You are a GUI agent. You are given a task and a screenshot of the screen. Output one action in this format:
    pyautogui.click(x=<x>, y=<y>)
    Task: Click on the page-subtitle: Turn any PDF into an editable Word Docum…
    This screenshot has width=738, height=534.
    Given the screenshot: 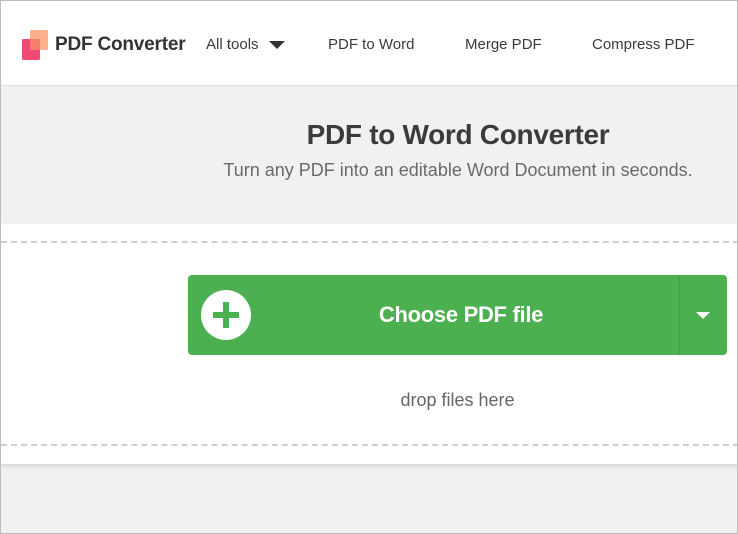 What is the action you would take?
    pyautogui.click(x=458, y=170)
    